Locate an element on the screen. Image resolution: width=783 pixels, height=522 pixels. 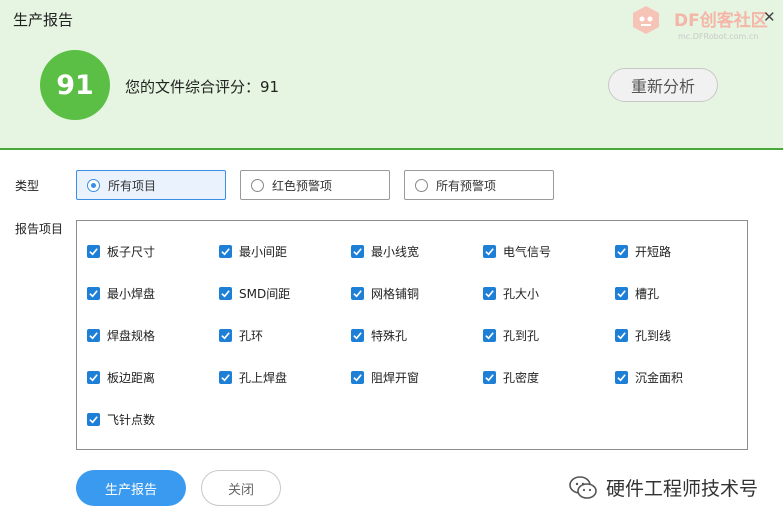
checkbox-hole-density: 孔密度 is located at coordinates (511, 377).